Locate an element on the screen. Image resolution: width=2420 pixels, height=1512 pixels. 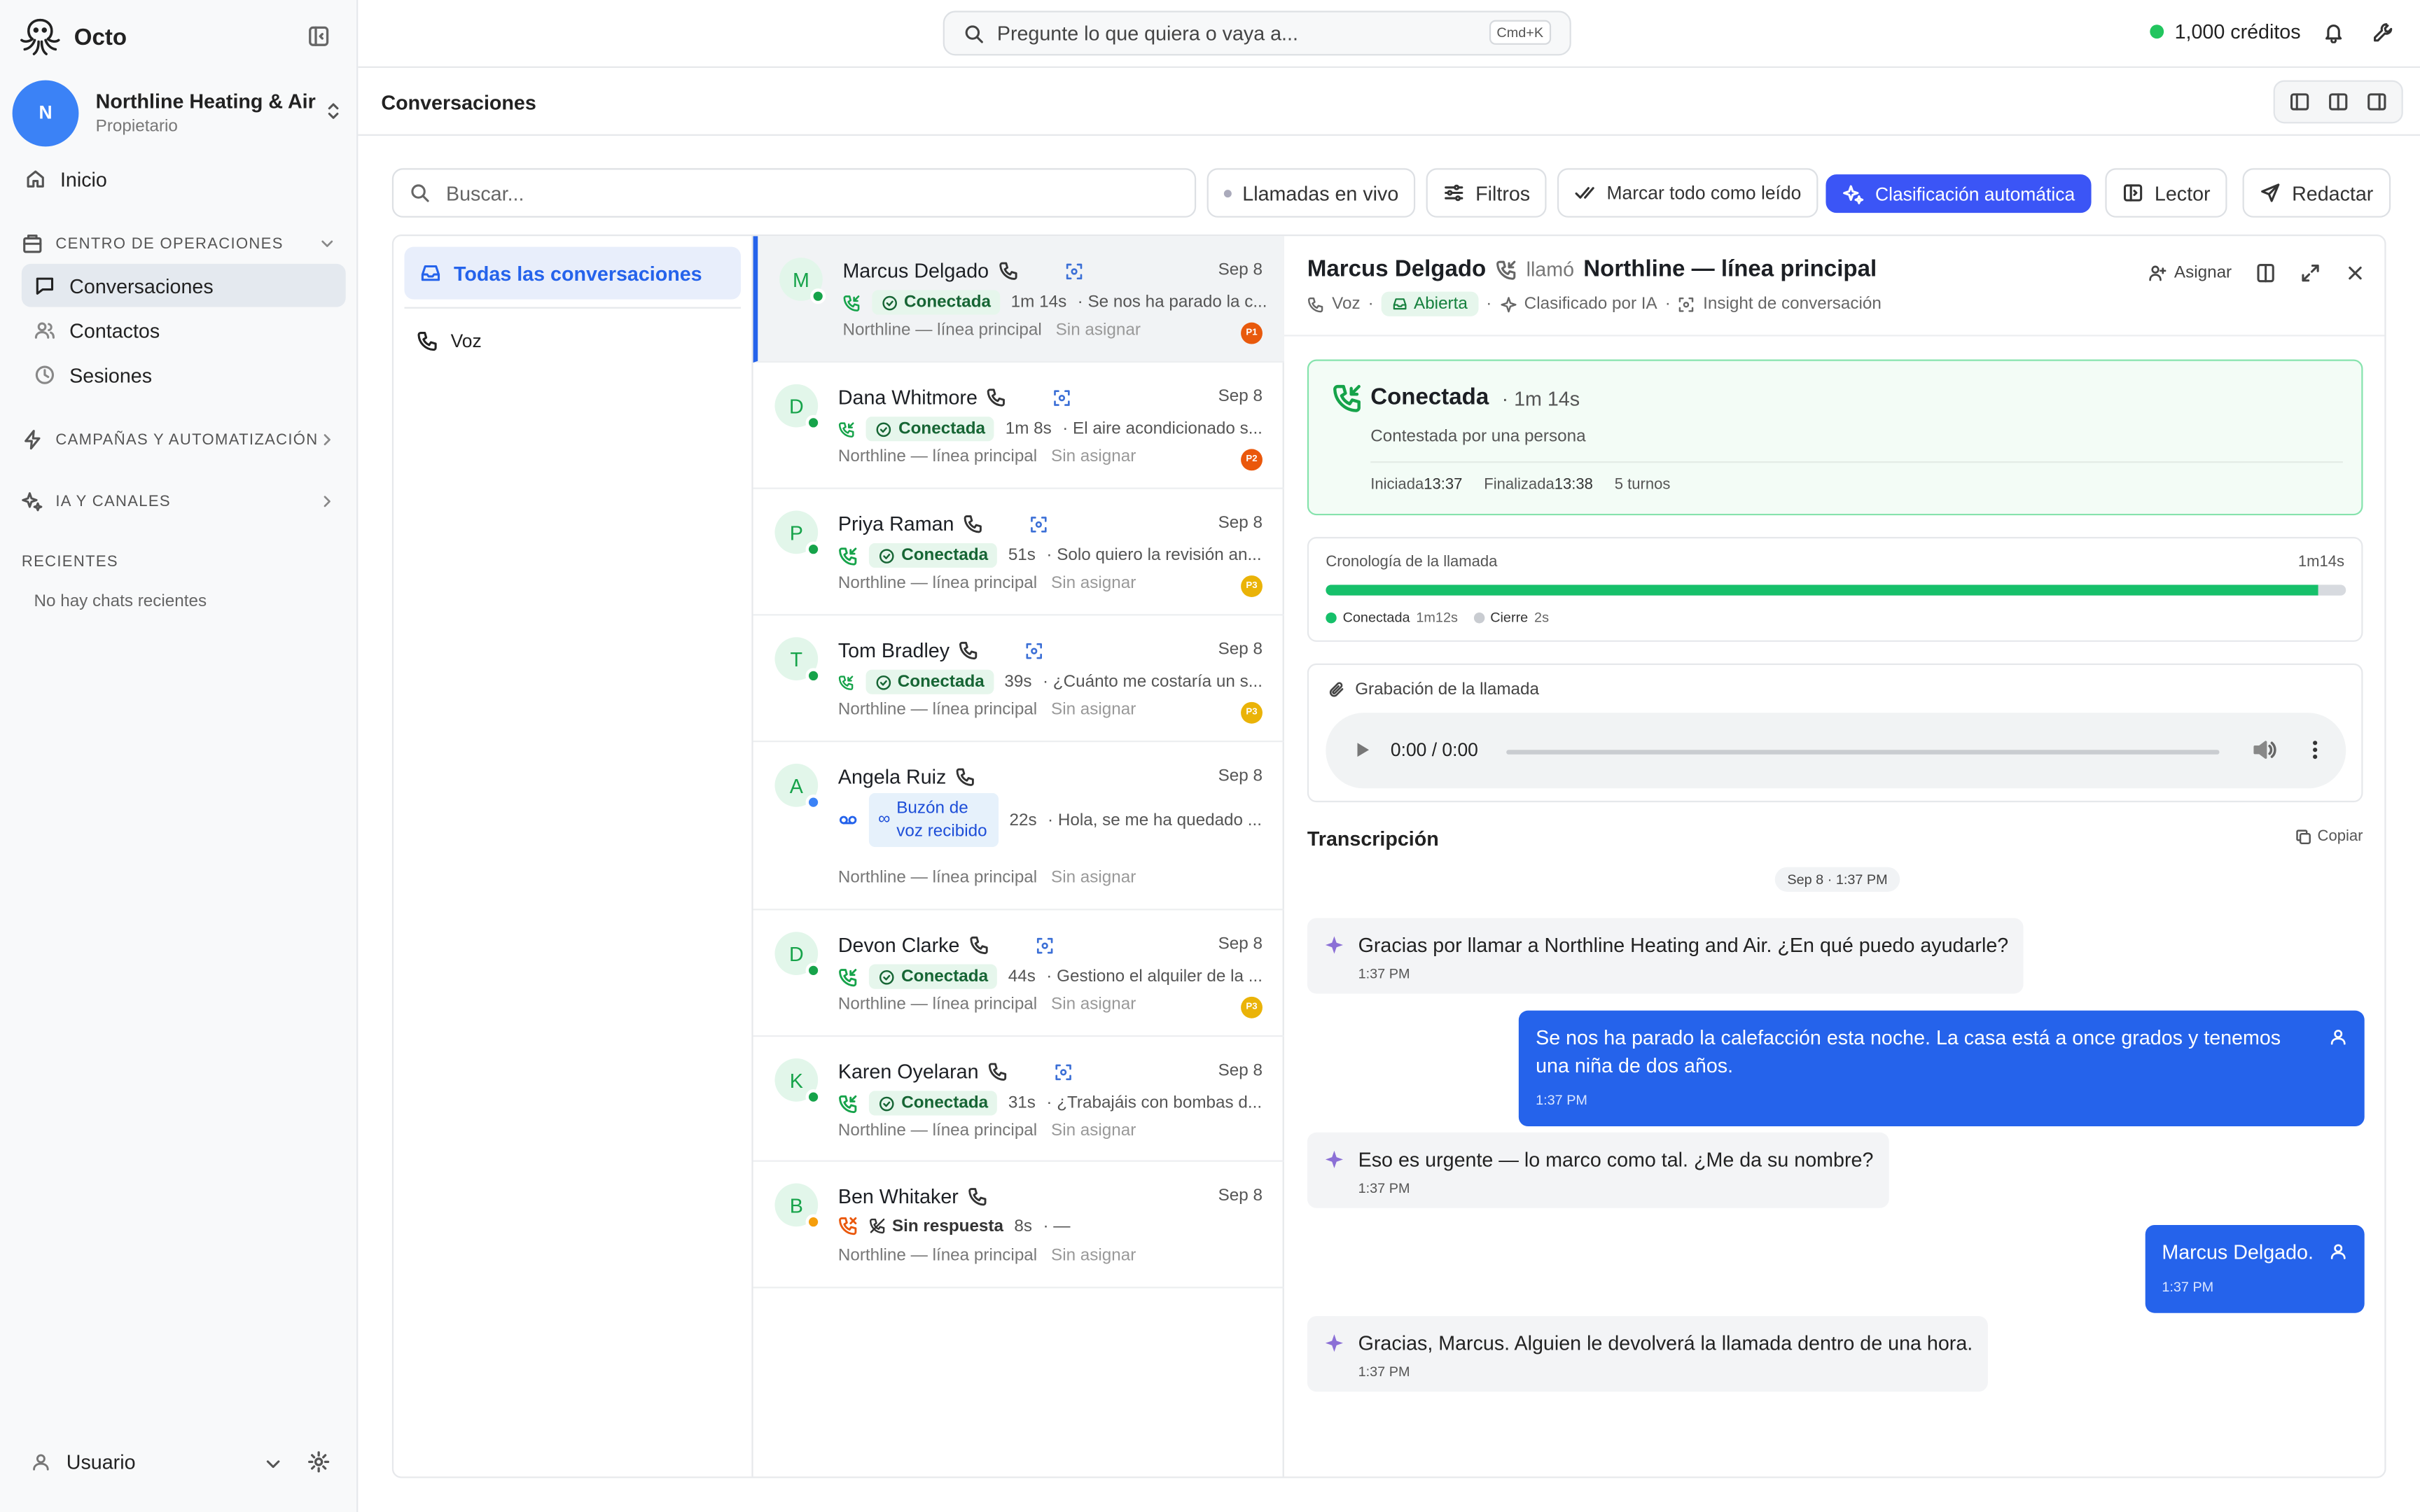
assign-button: Asignar is located at coordinates (2190, 273).